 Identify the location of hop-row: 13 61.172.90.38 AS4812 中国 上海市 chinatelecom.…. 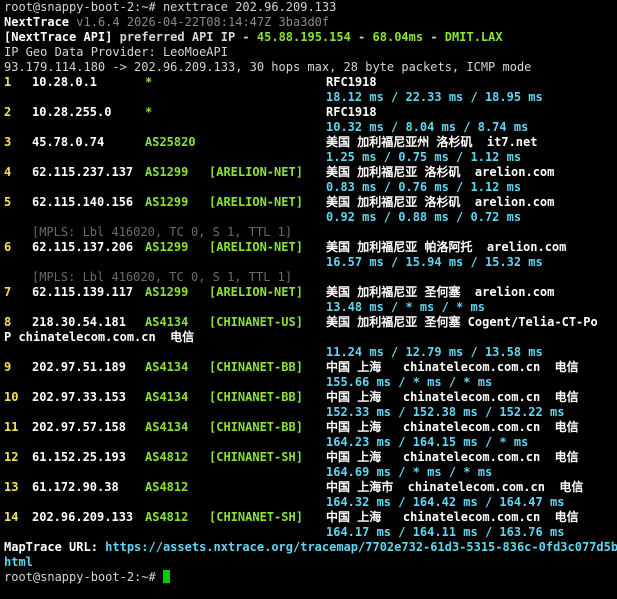
(310, 487).